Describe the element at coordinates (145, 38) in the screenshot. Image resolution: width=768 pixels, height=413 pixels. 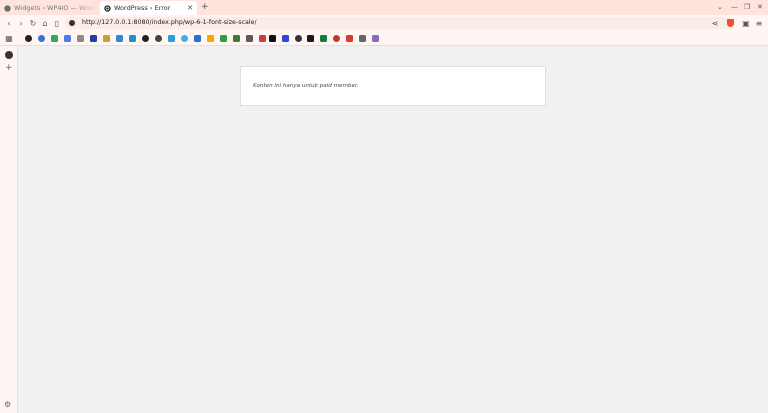
I see `github-icon` at that location.